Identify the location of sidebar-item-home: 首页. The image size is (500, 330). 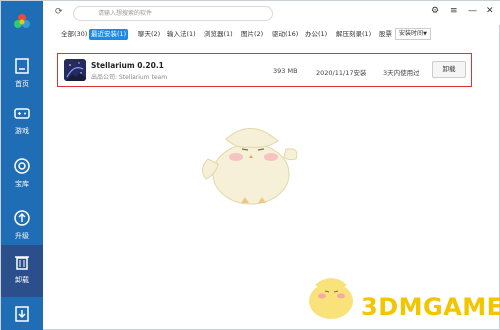
(22, 76).